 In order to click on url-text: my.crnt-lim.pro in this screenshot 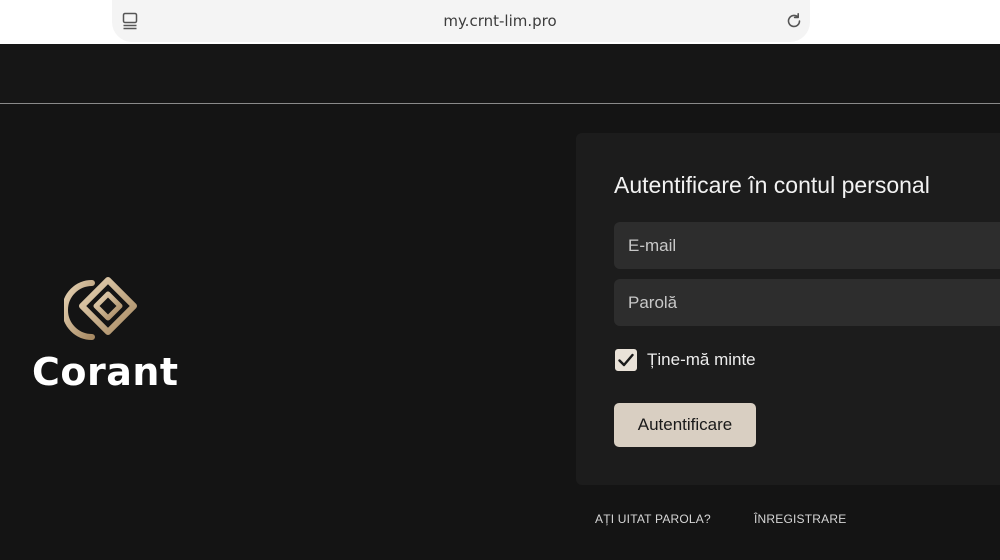, I will do `click(500, 21)`.